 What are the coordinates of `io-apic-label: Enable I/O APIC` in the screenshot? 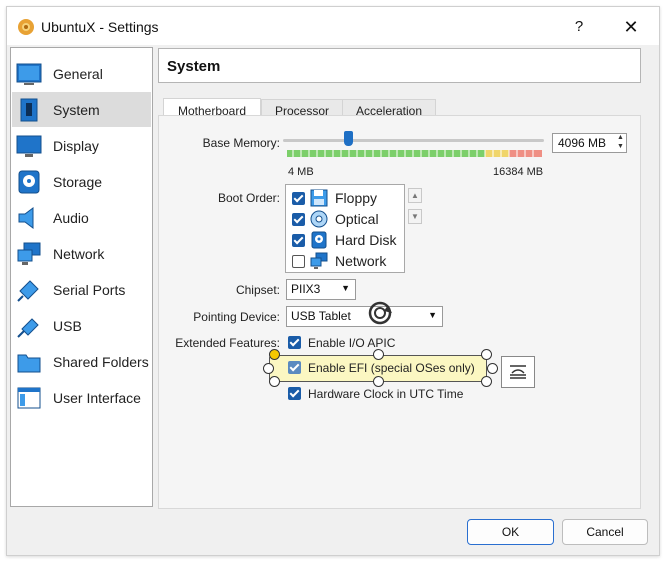 It's located at (352, 343).